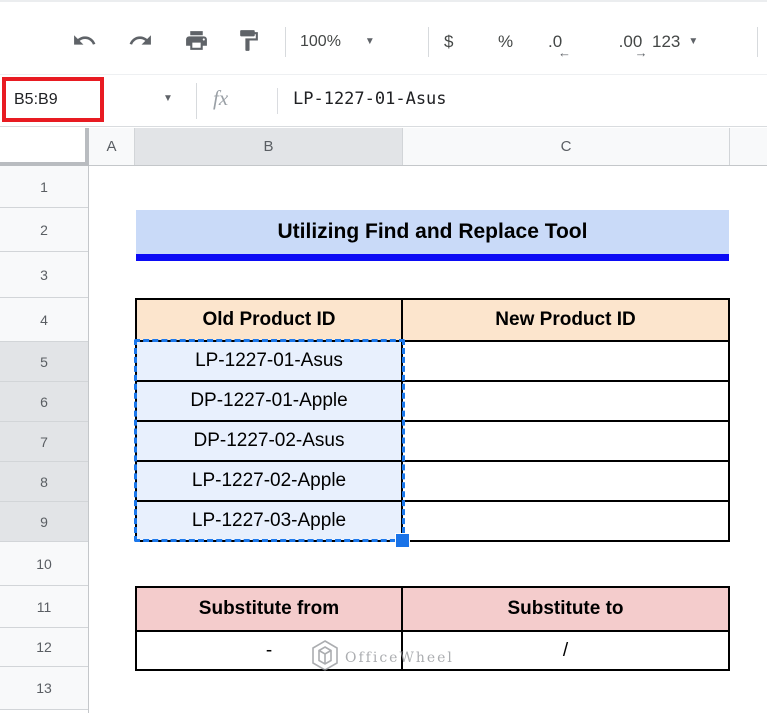 The height and width of the screenshot is (713, 767). What do you see at coordinates (383, 37) in the screenshot?
I see `toolbar: 100% ▼ $ % .0 ← .00 → 123 ▼` at bounding box center [383, 37].